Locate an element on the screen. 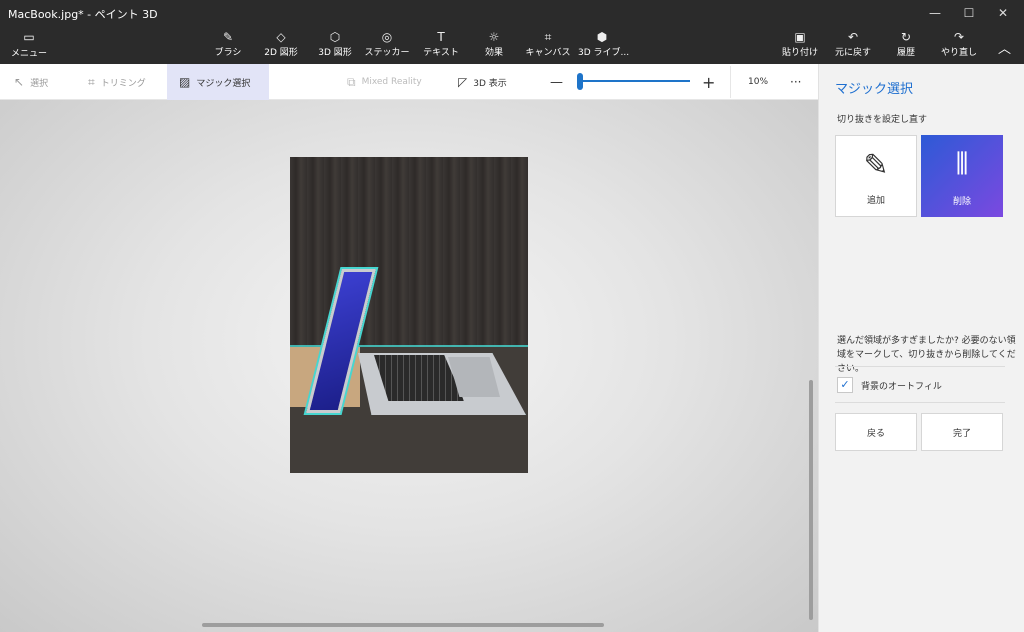 The width and height of the screenshot is (1024, 632). ribbon-redo-button: ↷ やり直し is located at coordinates (959, 46).